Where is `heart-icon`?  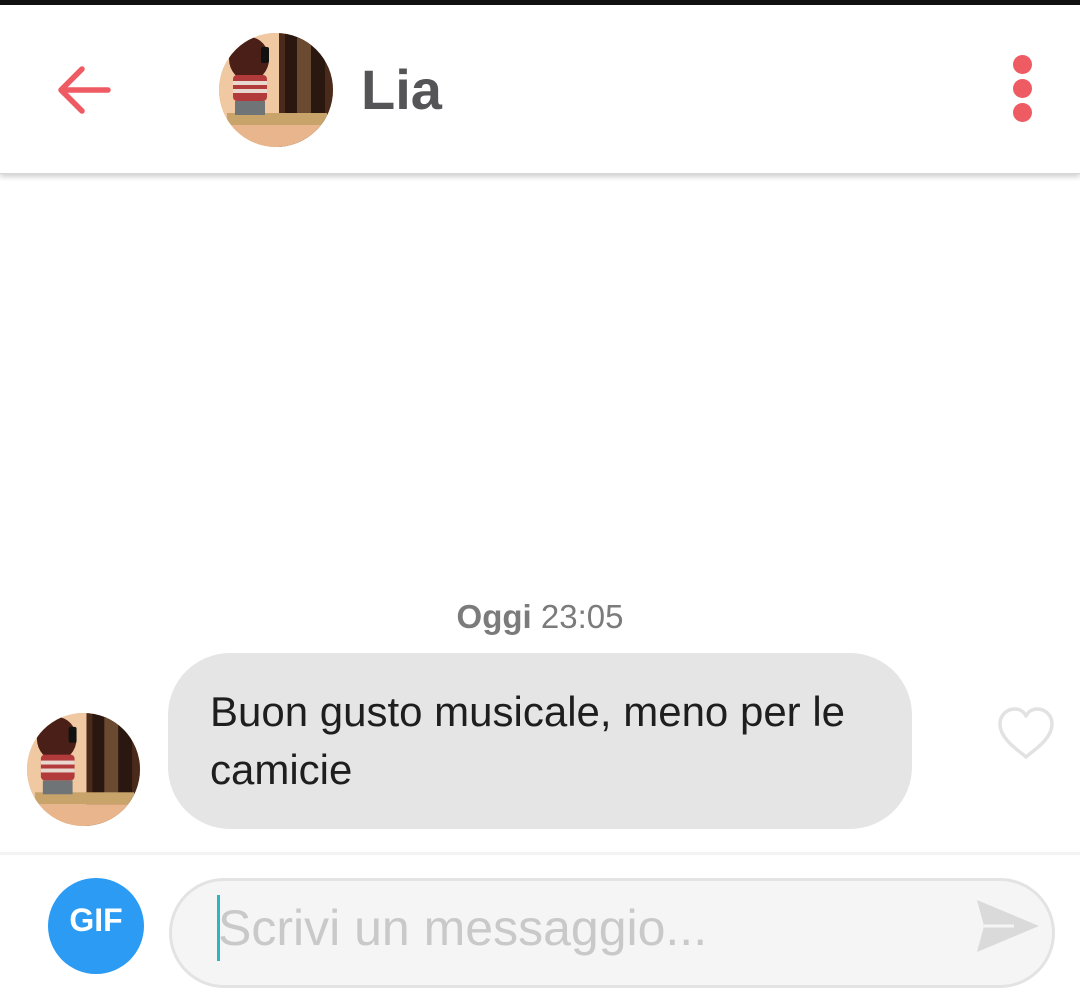 heart-icon is located at coordinates (1026, 733).